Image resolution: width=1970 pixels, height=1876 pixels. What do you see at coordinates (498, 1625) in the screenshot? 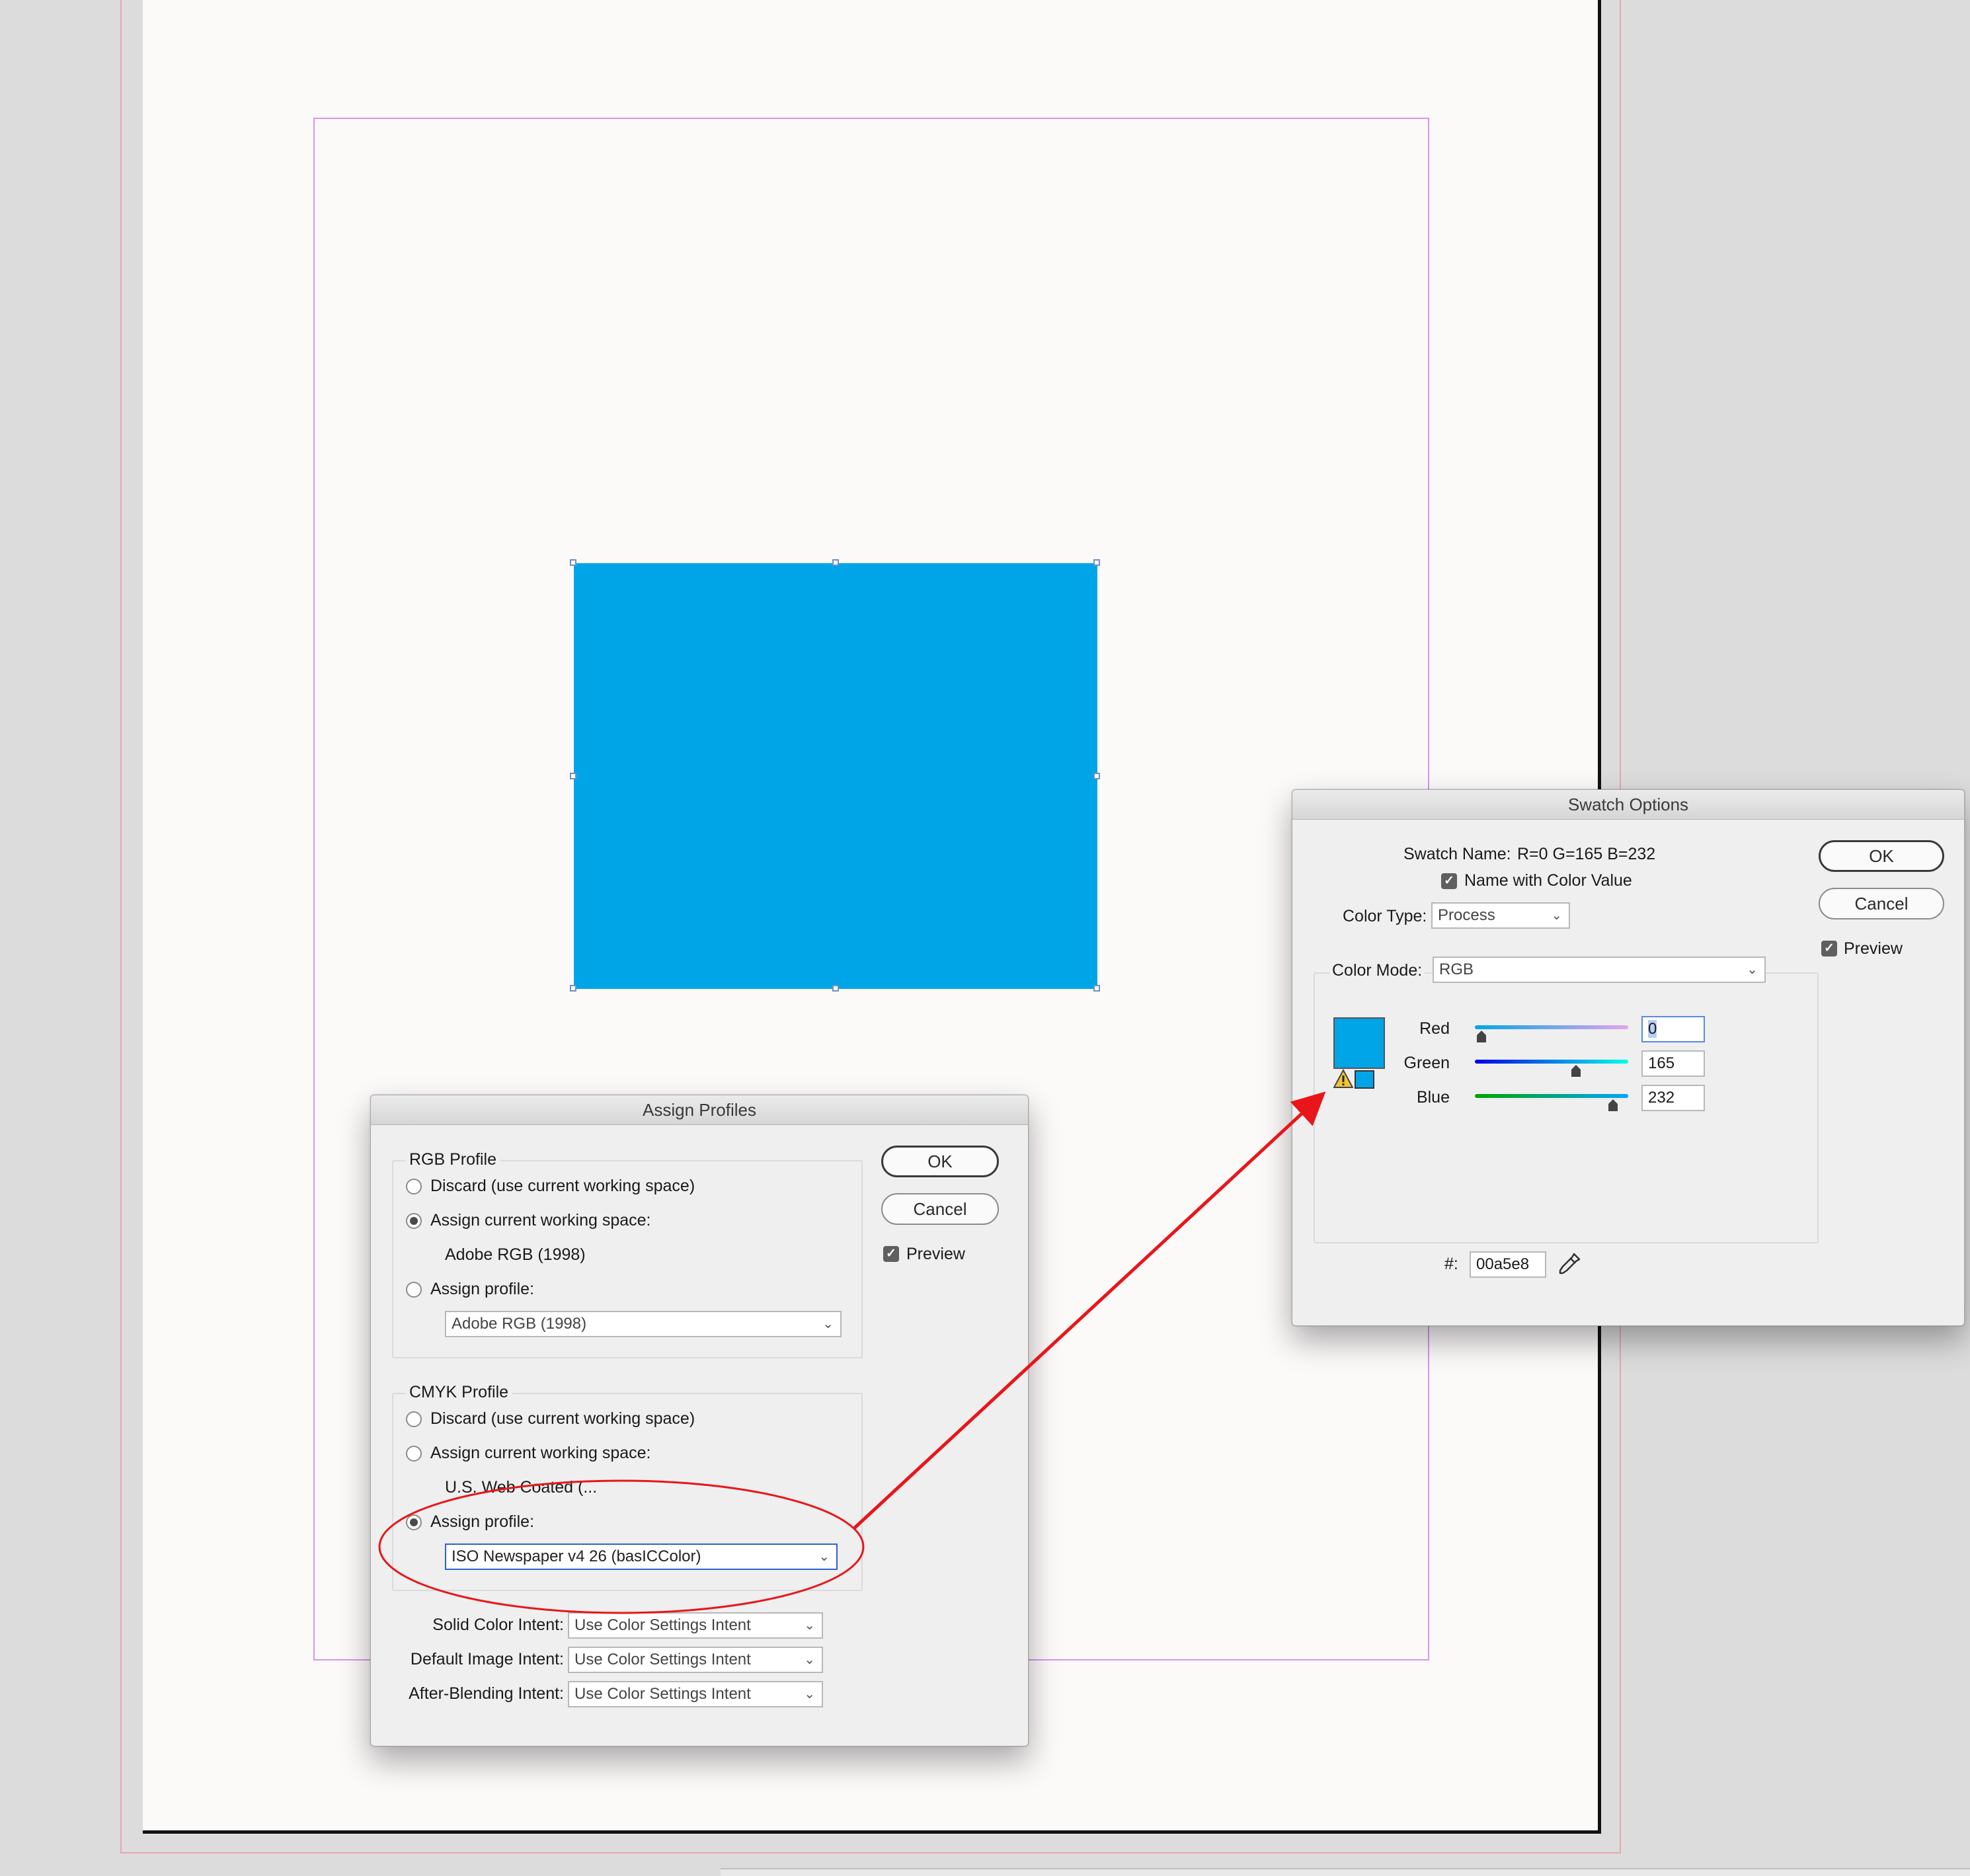
I see `solid-color-intent-label: Solid Color Intent:` at bounding box center [498, 1625].